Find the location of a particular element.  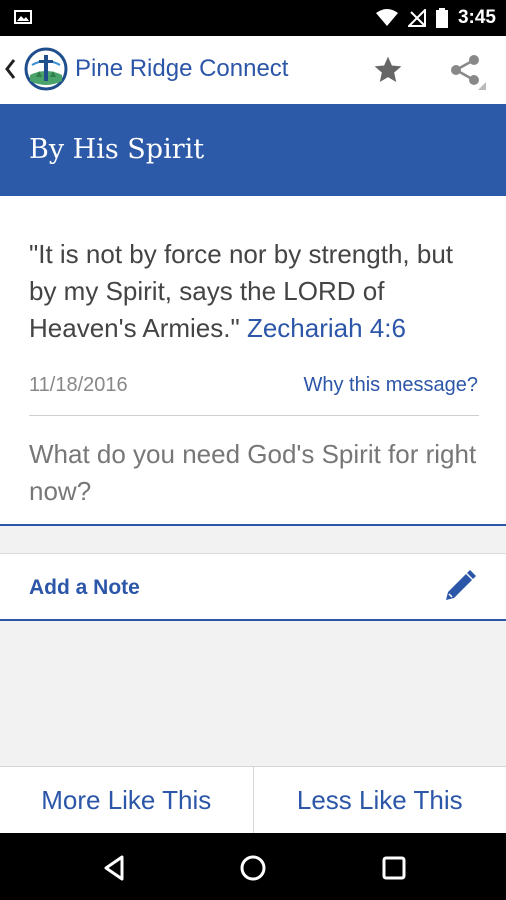

divider is located at coordinates (254, 415).